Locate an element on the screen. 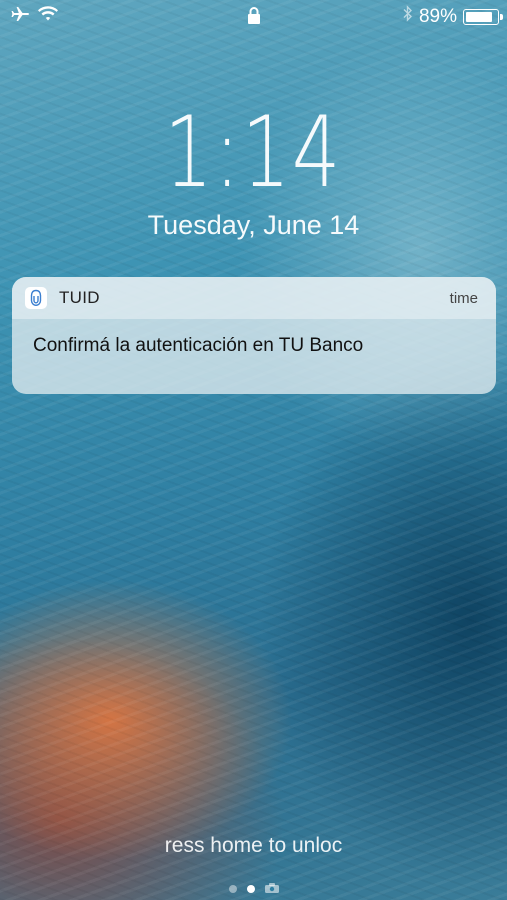 The width and height of the screenshot is (507, 900). battery-percent: 89% is located at coordinates (437, 16).